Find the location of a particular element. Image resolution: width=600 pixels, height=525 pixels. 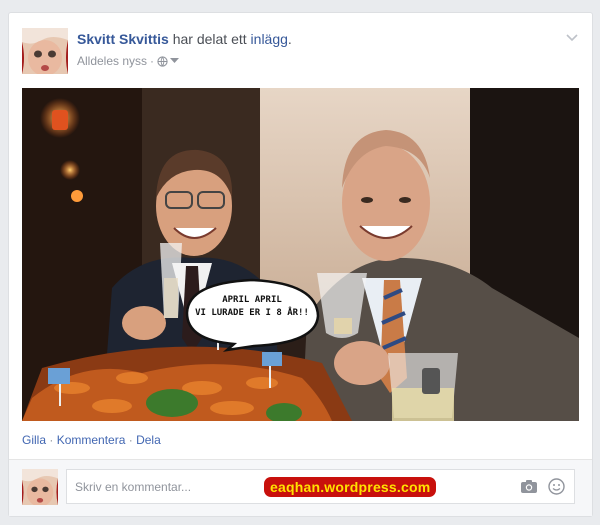

chevron-down-icon is located at coordinates (572, 37).